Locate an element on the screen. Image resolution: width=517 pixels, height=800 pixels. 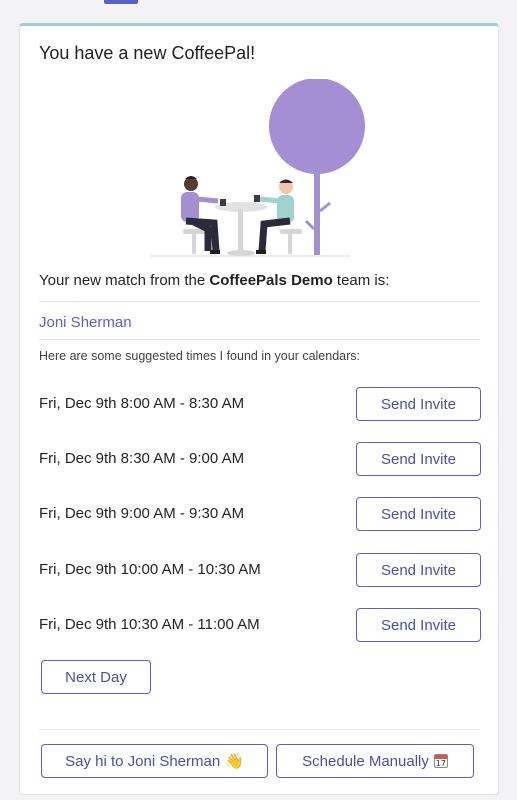
match-suffix: team is: is located at coordinates (361, 280).